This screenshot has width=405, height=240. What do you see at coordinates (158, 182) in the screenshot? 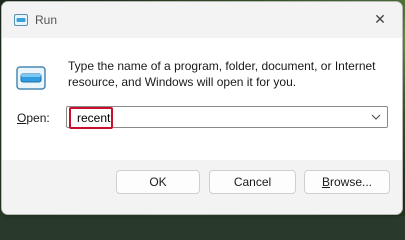
I see `ok-button: OK` at bounding box center [158, 182].